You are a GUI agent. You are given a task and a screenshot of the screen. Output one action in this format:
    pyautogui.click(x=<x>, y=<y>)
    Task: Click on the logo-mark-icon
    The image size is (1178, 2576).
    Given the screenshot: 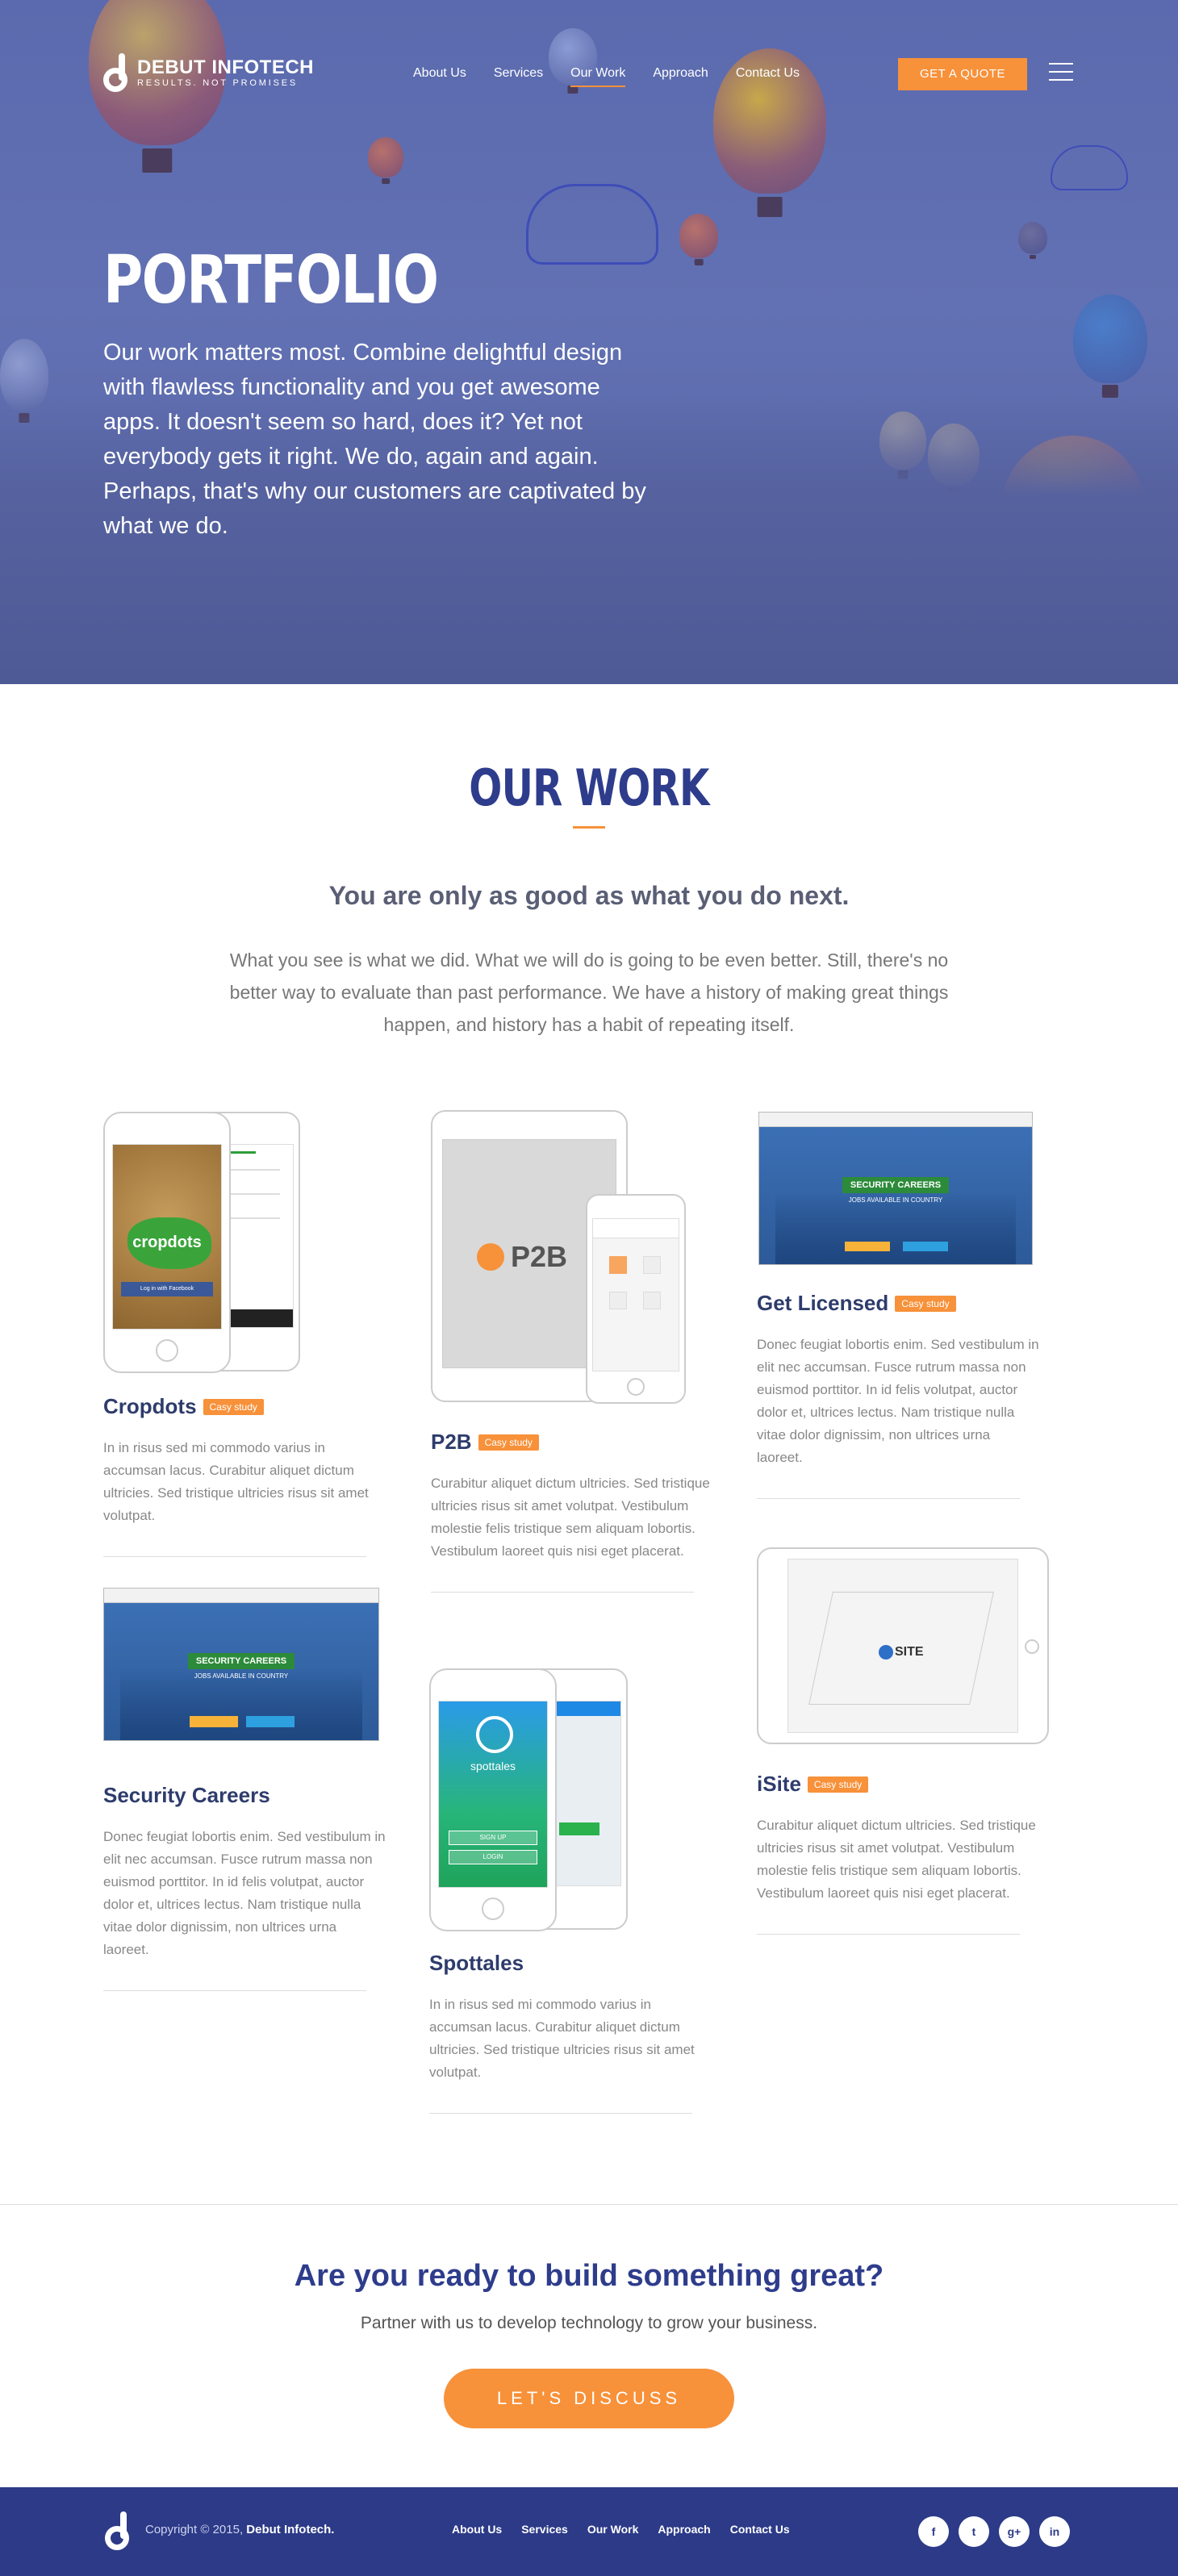 What is the action you would take?
    pyautogui.click(x=117, y=73)
    